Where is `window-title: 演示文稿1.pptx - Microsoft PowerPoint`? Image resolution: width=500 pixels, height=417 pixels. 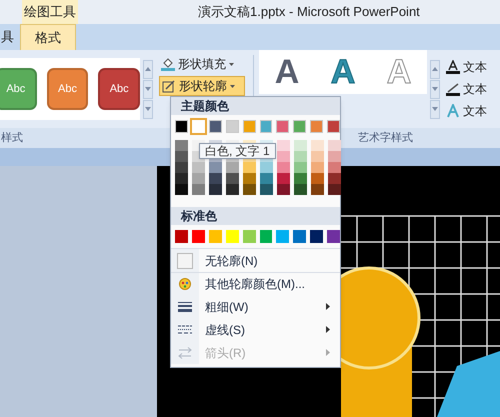 window-title: 演示文稿1.pptx - Microsoft PowerPoint is located at coordinates (309, 12).